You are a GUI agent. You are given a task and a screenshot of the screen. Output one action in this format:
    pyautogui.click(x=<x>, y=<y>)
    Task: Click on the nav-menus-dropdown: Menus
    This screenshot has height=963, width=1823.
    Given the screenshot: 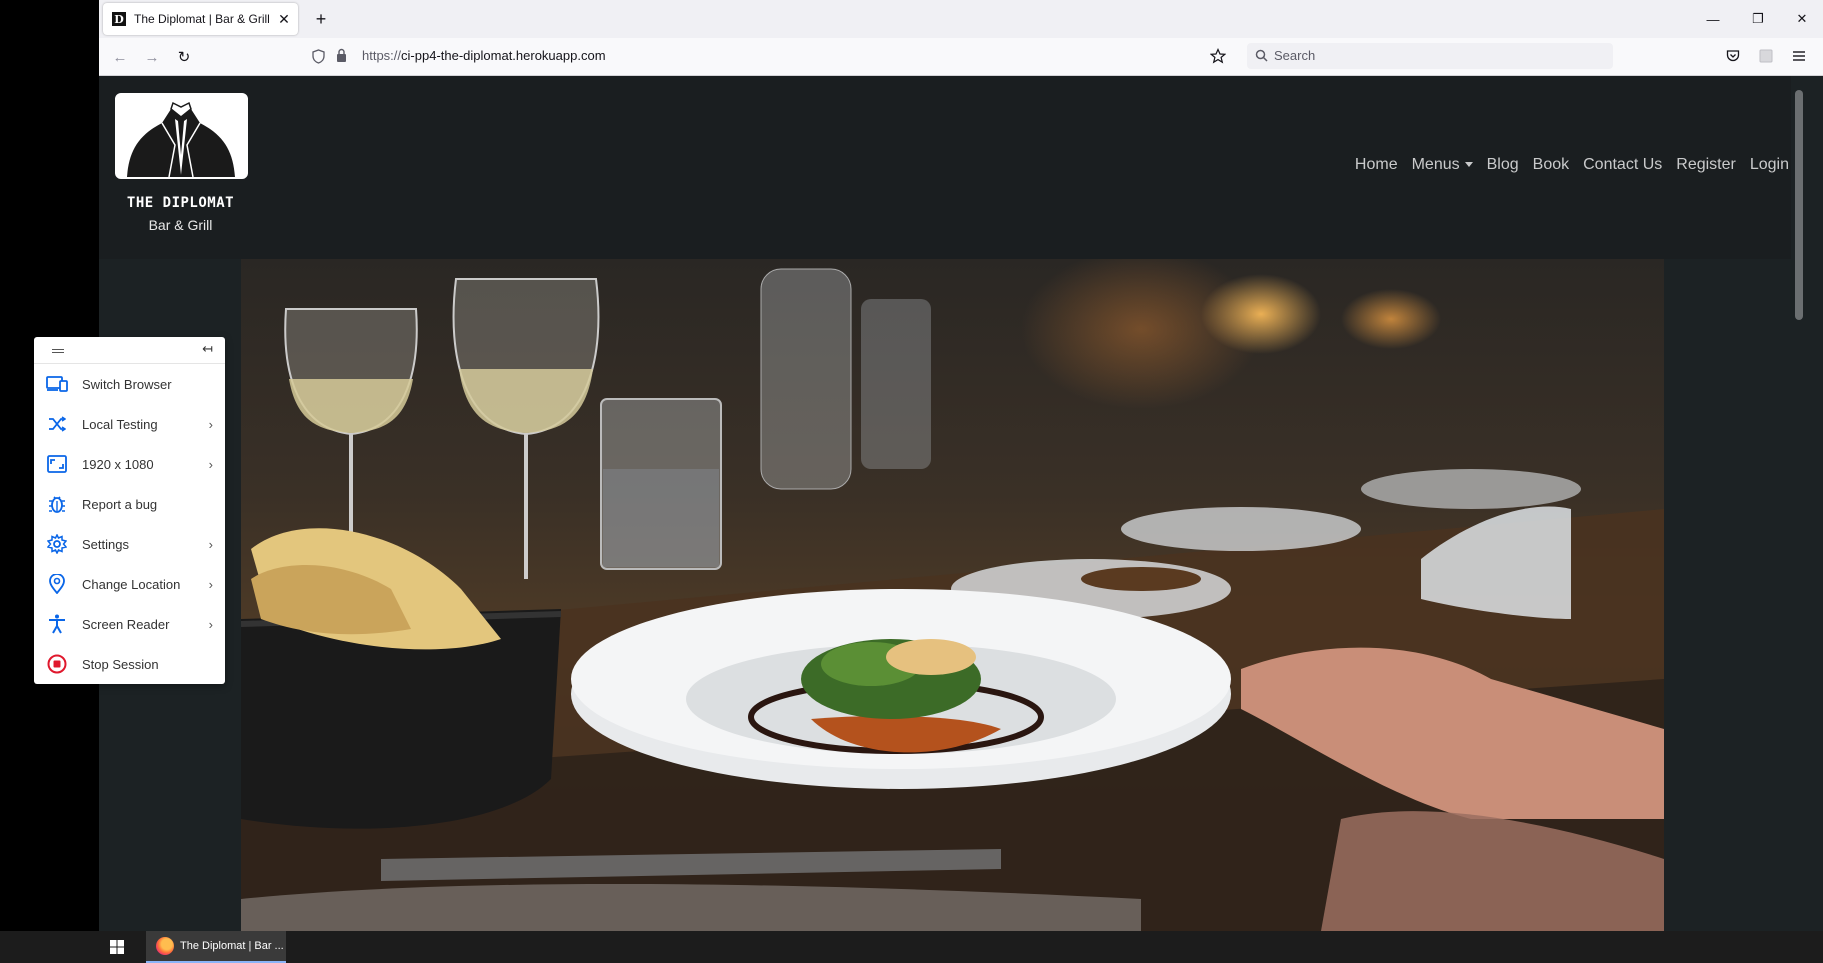 What is the action you would take?
    pyautogui.click(x=1442, y=165)
    